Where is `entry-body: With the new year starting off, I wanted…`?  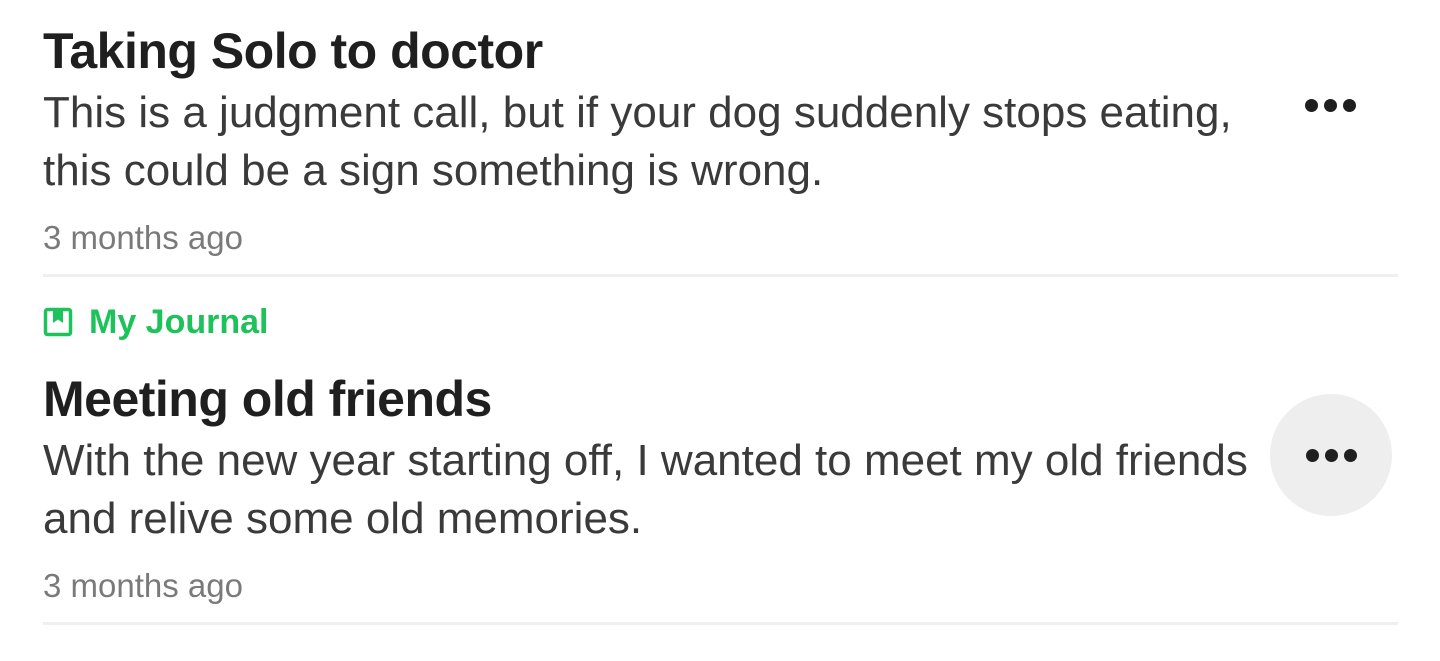 entry-body: With the new year starting off, I wanted… is located at coordinates (645, 489).